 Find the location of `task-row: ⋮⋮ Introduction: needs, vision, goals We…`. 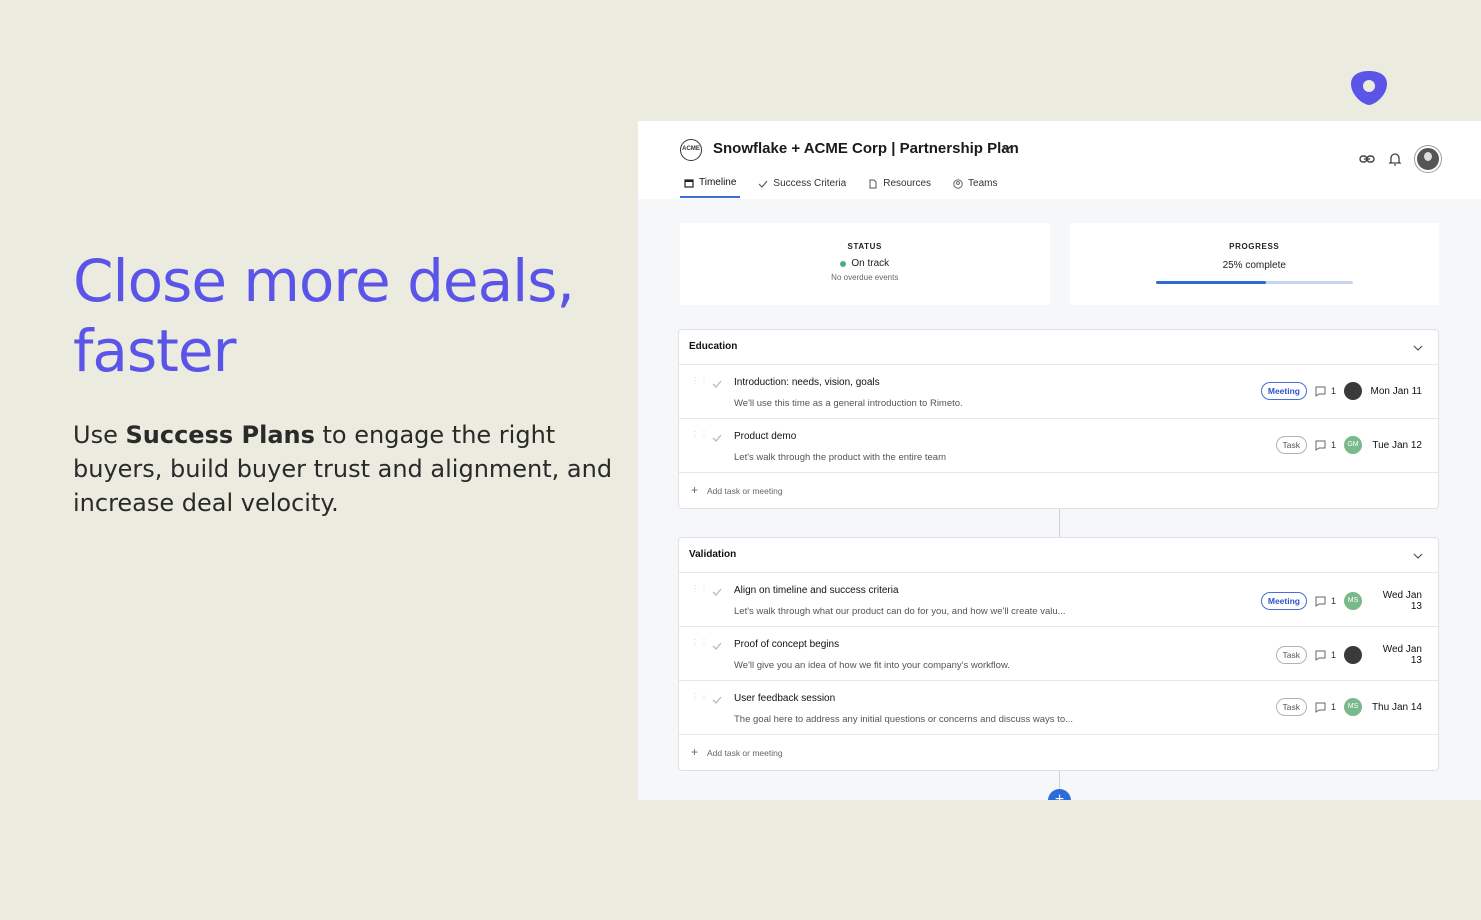

task-row: ⋮⋮ Introduction: needs, vision, goals We… is located at coordinates (1058, 392).